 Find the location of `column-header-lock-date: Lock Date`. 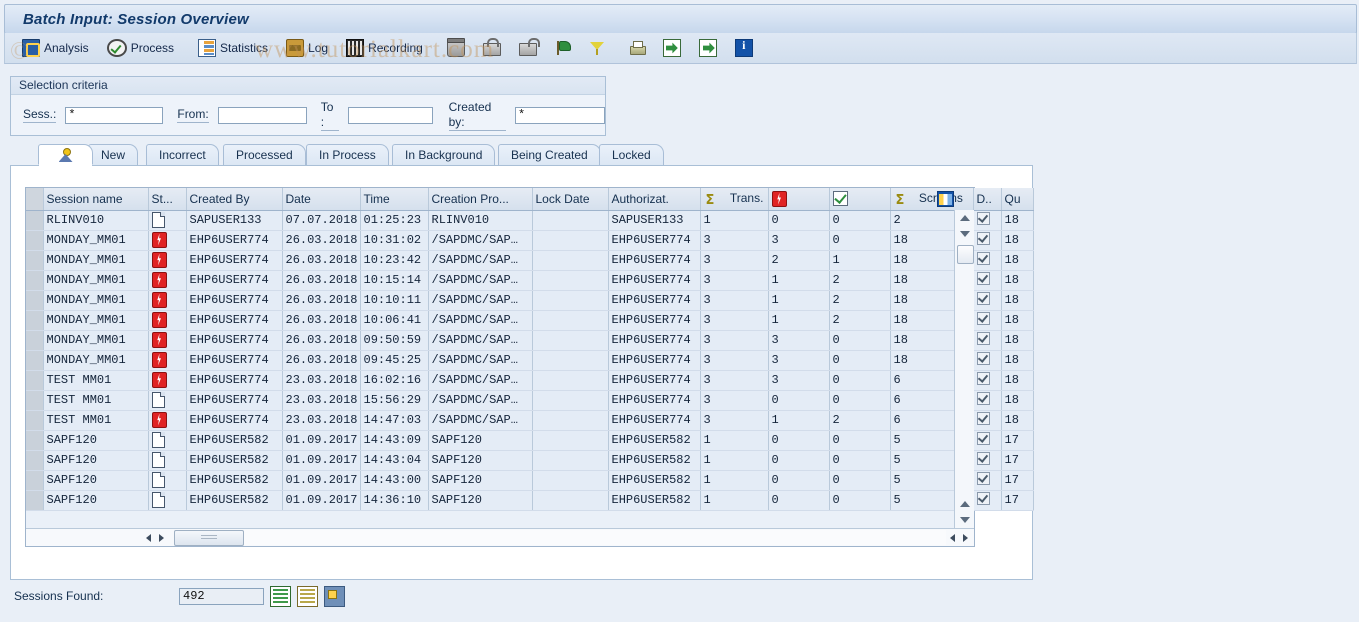

column-header-lock-date: Lock Date is located at coordinates (570, 199).